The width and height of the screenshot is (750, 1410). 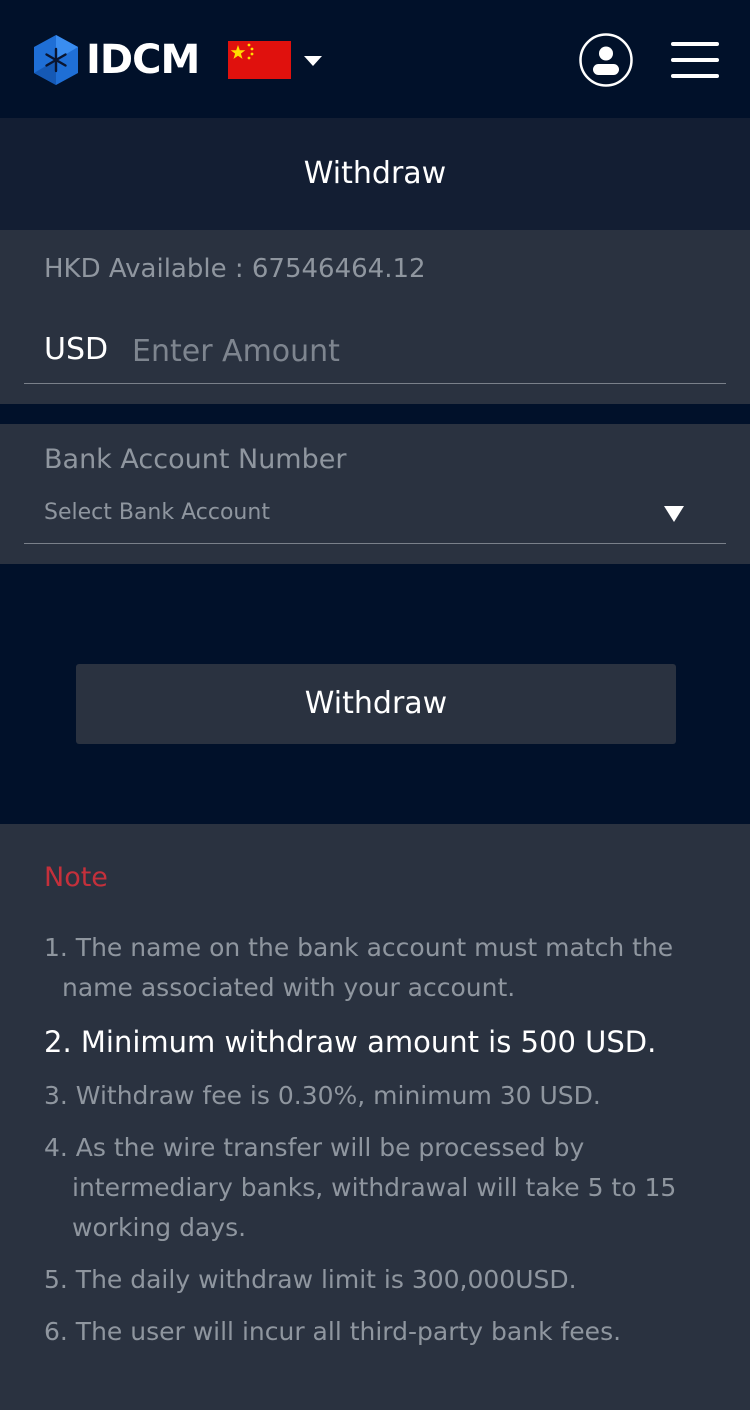 I want to click on china-flag-icon, so click(x=259, y=60).